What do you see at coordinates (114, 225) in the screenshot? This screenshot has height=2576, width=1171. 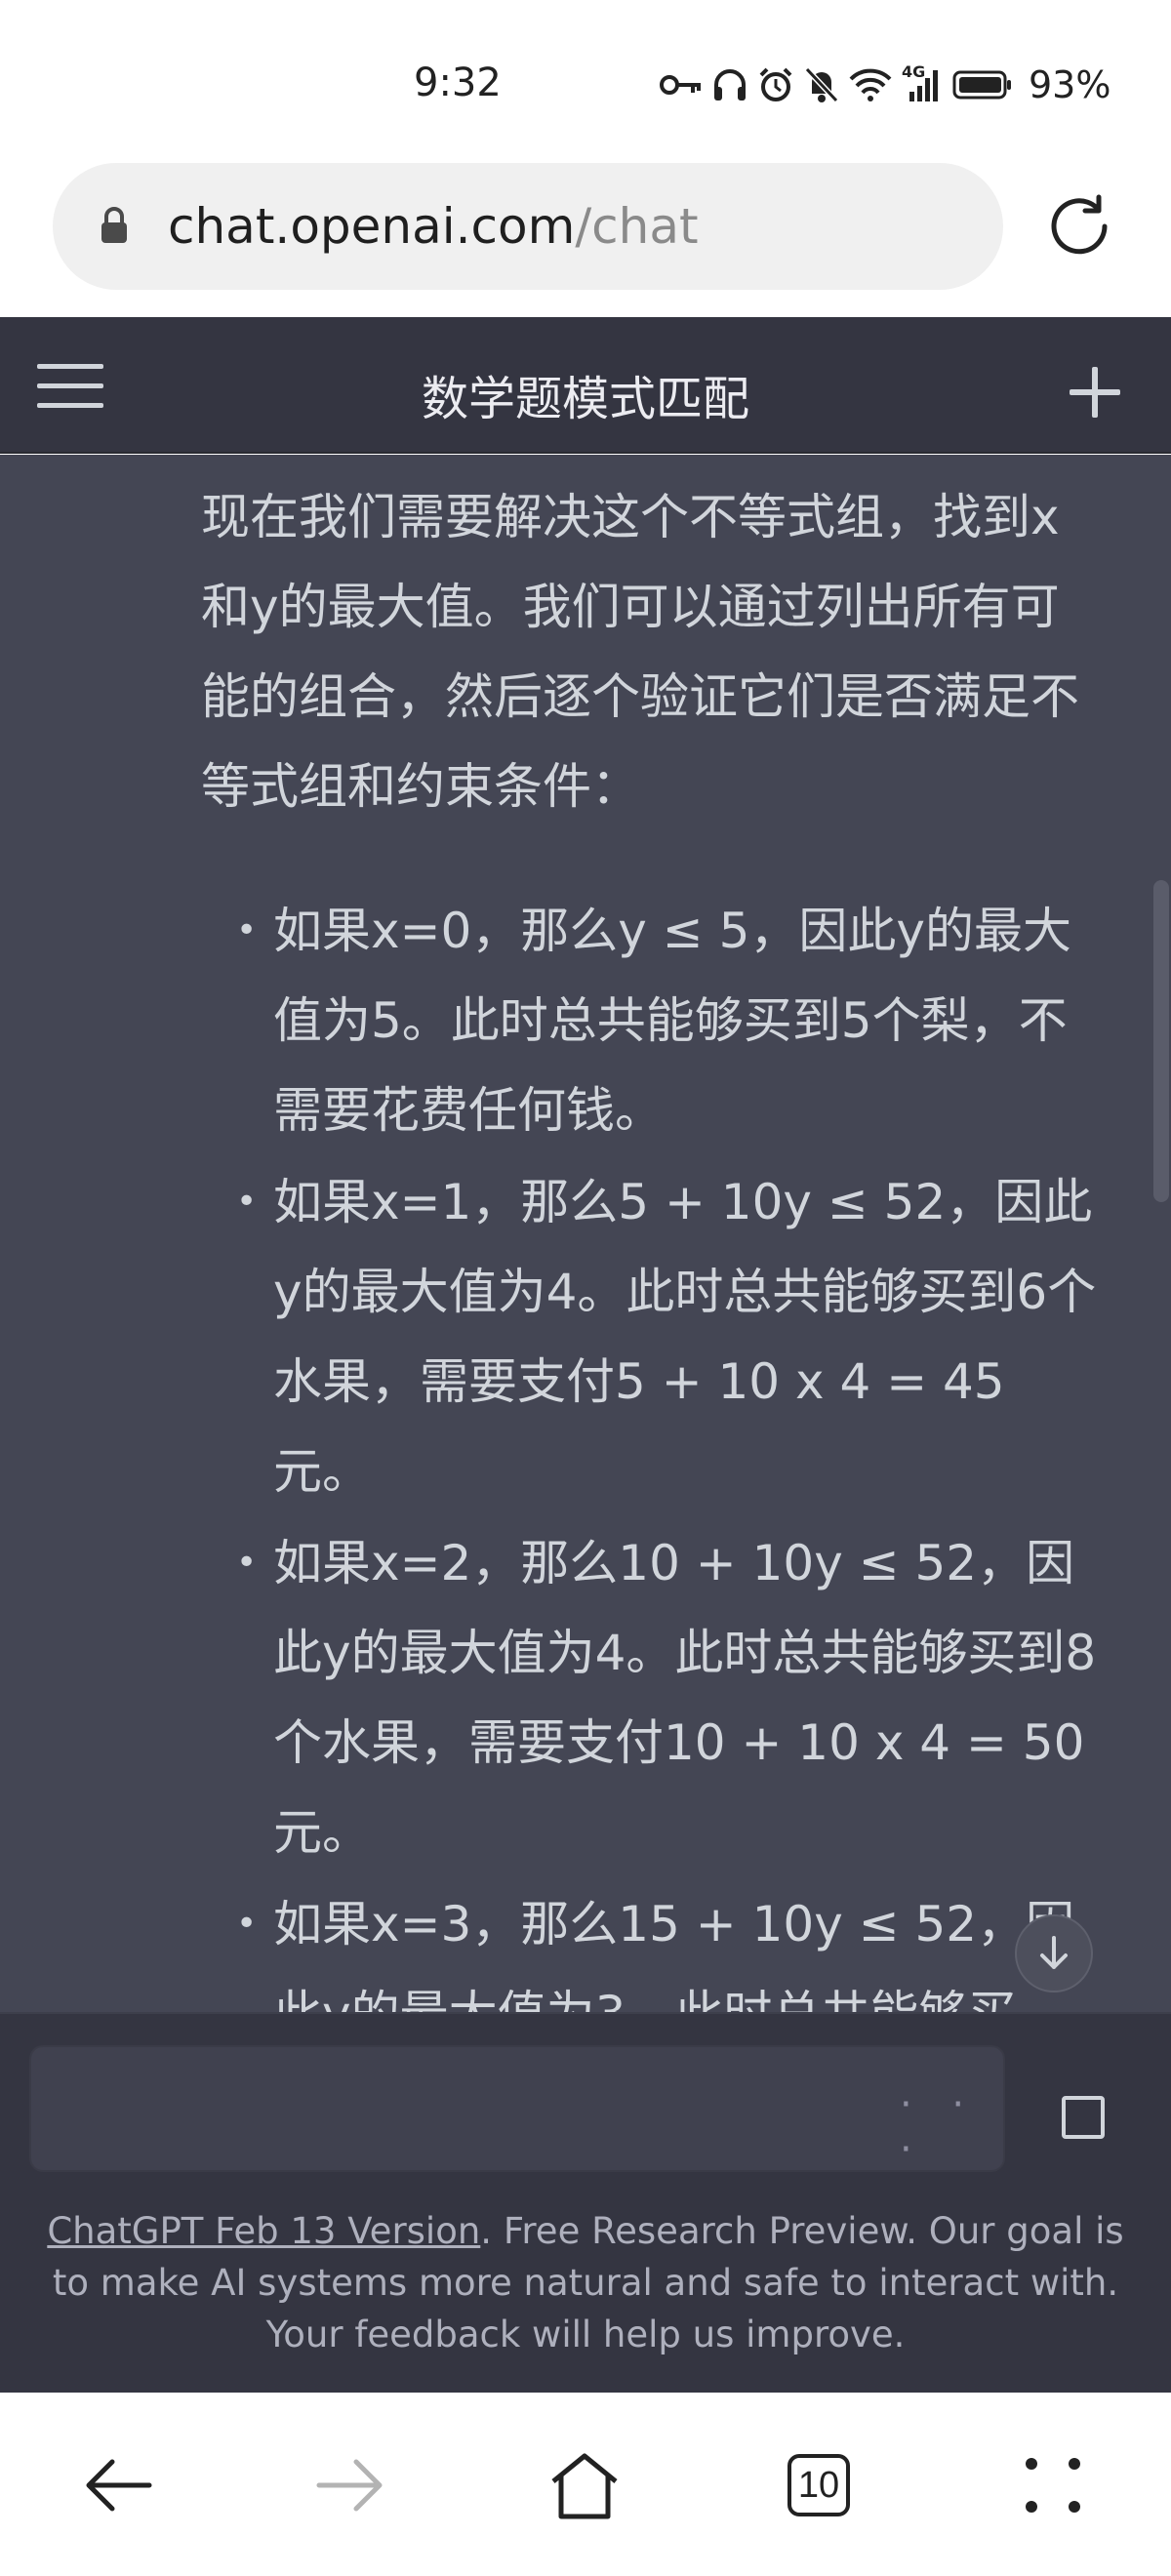 I see `lock-icon` at bounding box center [114, 225].